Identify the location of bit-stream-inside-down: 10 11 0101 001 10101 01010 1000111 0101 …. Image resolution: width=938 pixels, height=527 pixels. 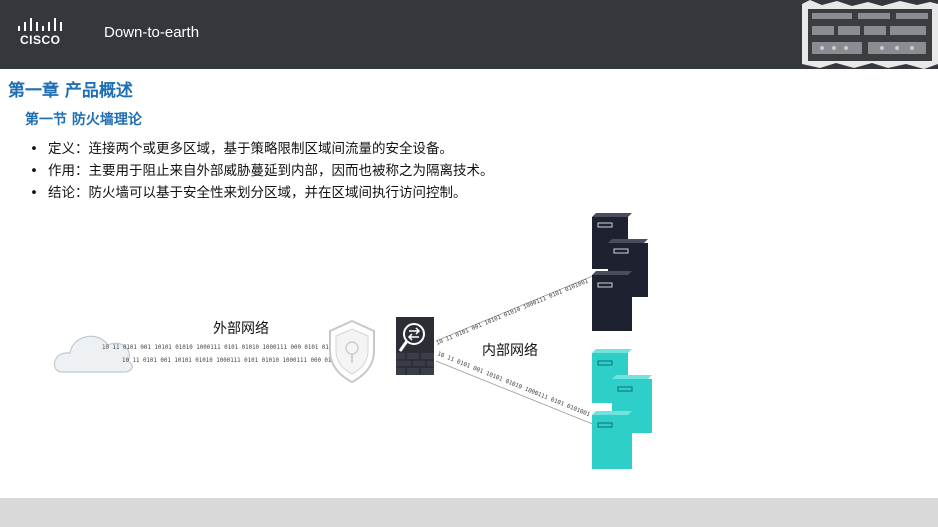
(513, 384).